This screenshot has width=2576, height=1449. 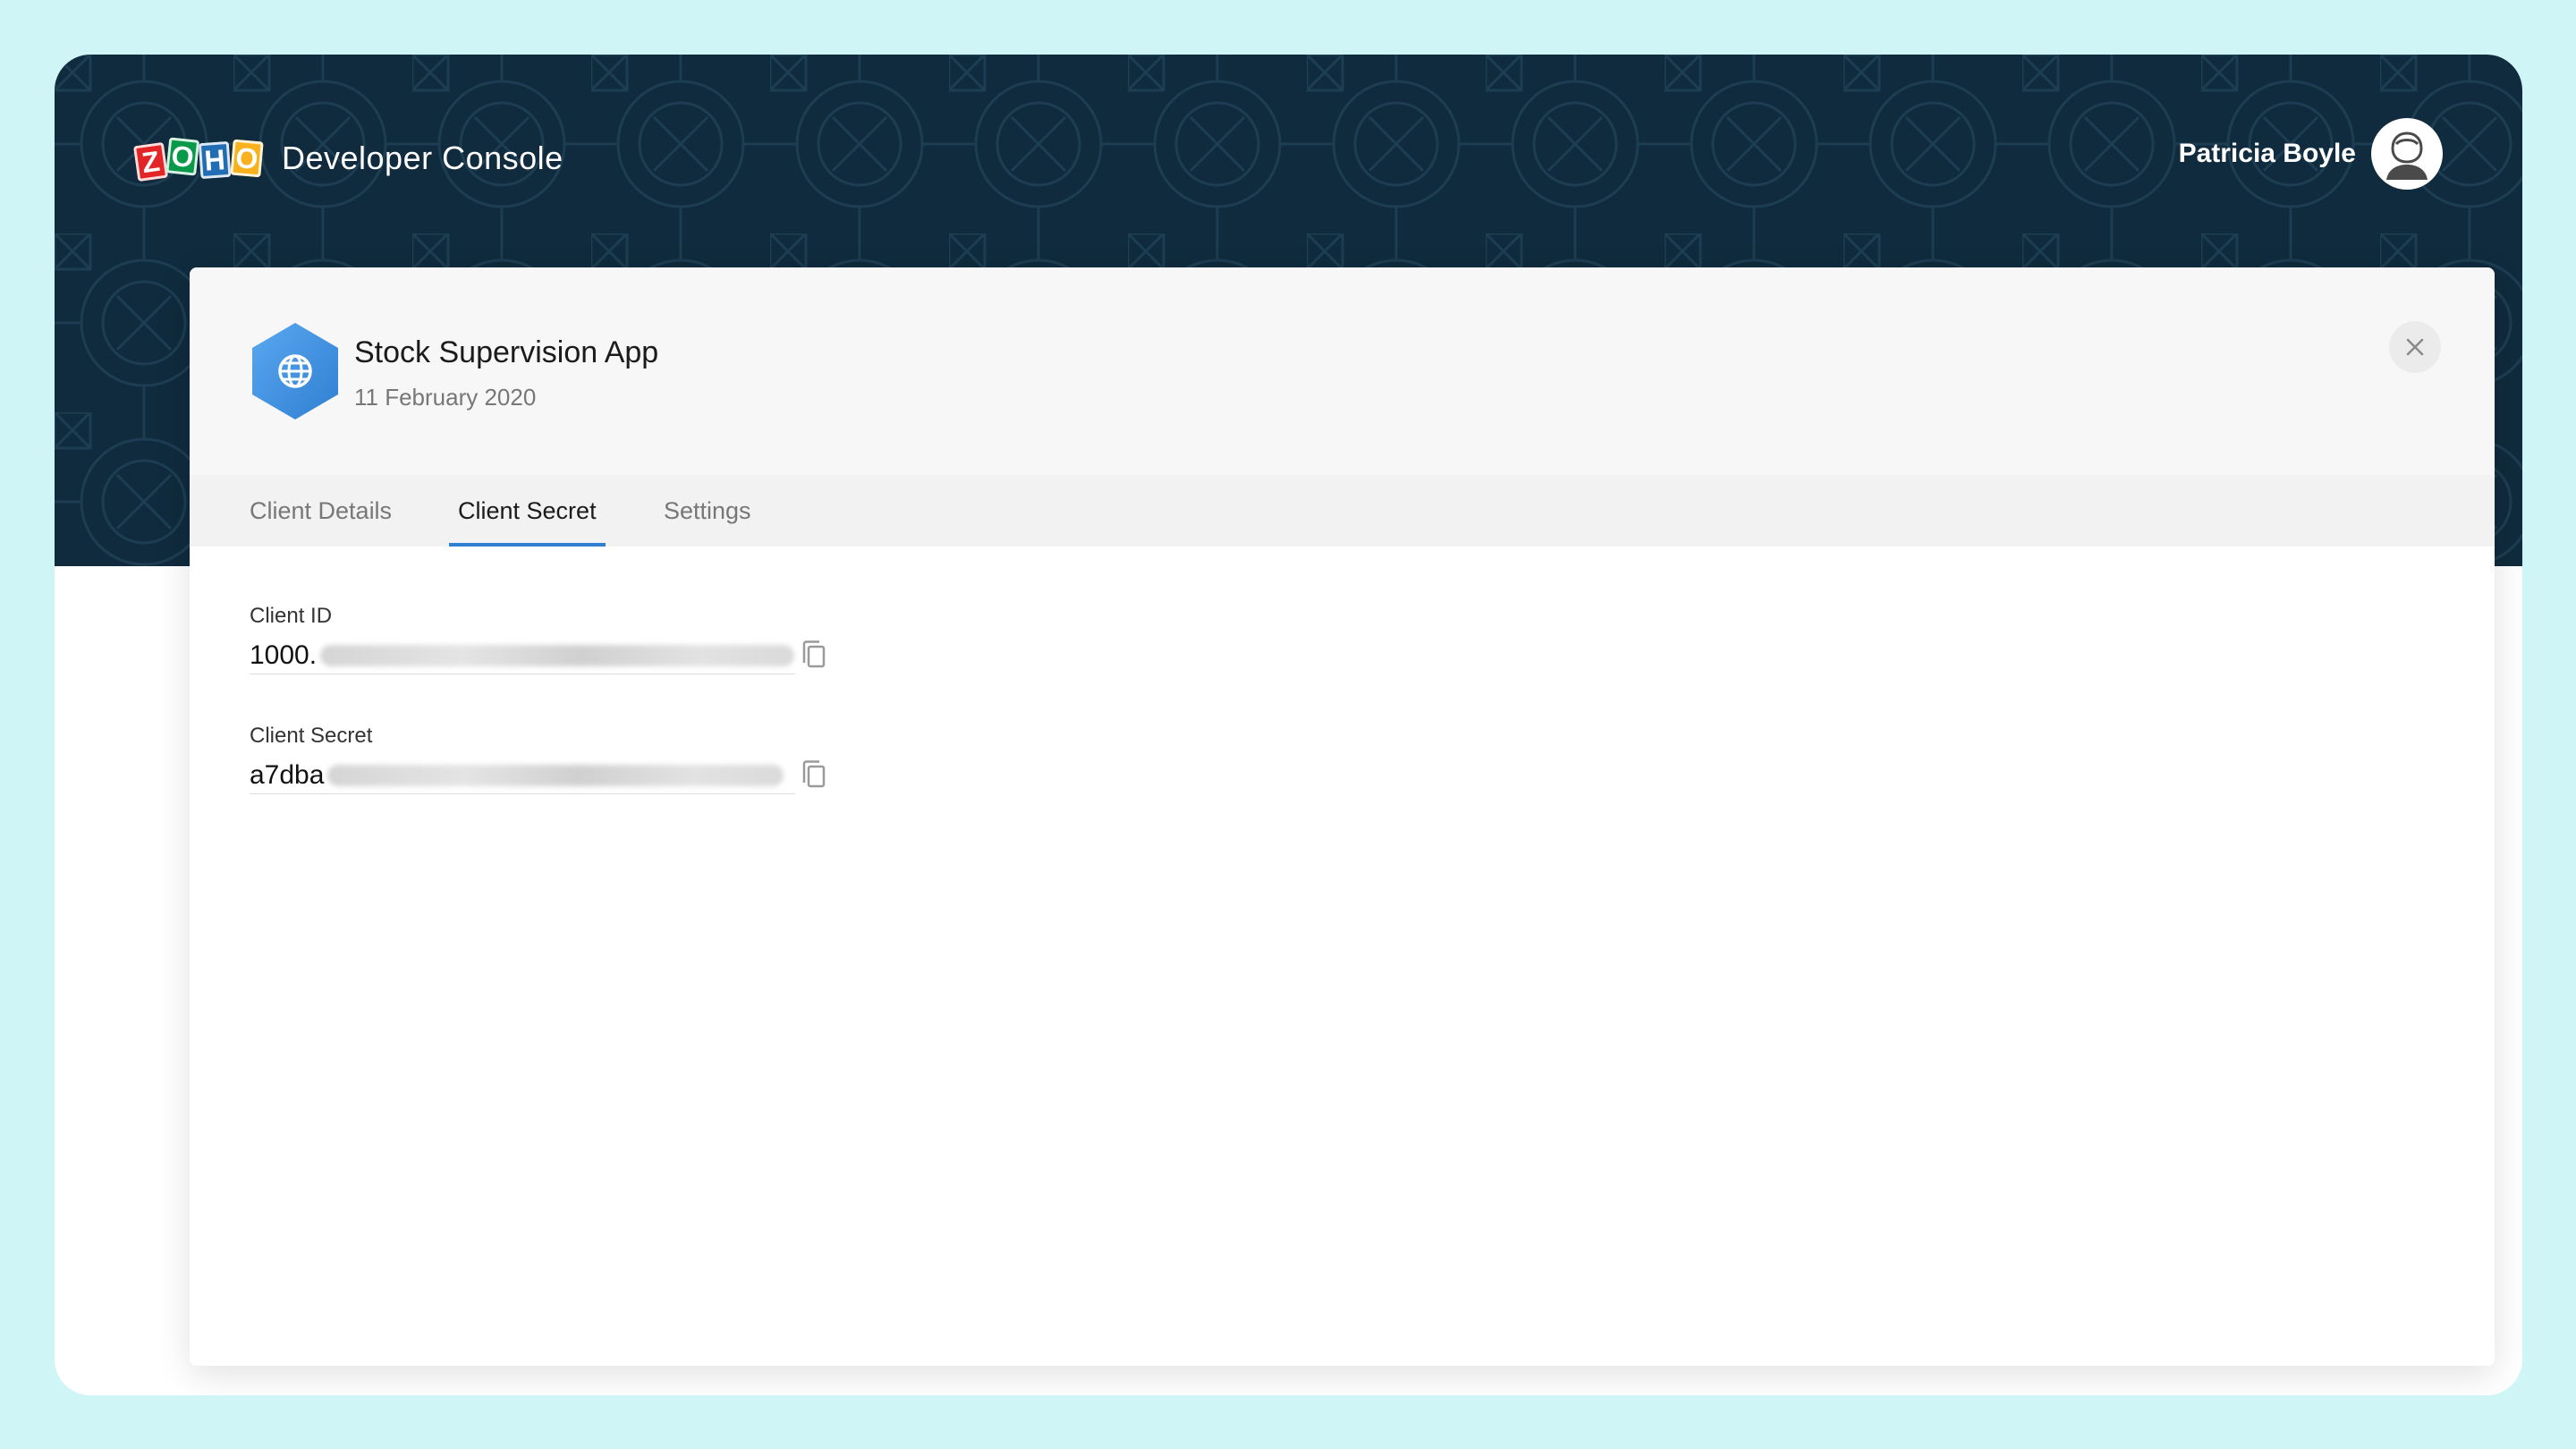 I want to click on client-secret-value: a7dba, so click(x=287, y=775).